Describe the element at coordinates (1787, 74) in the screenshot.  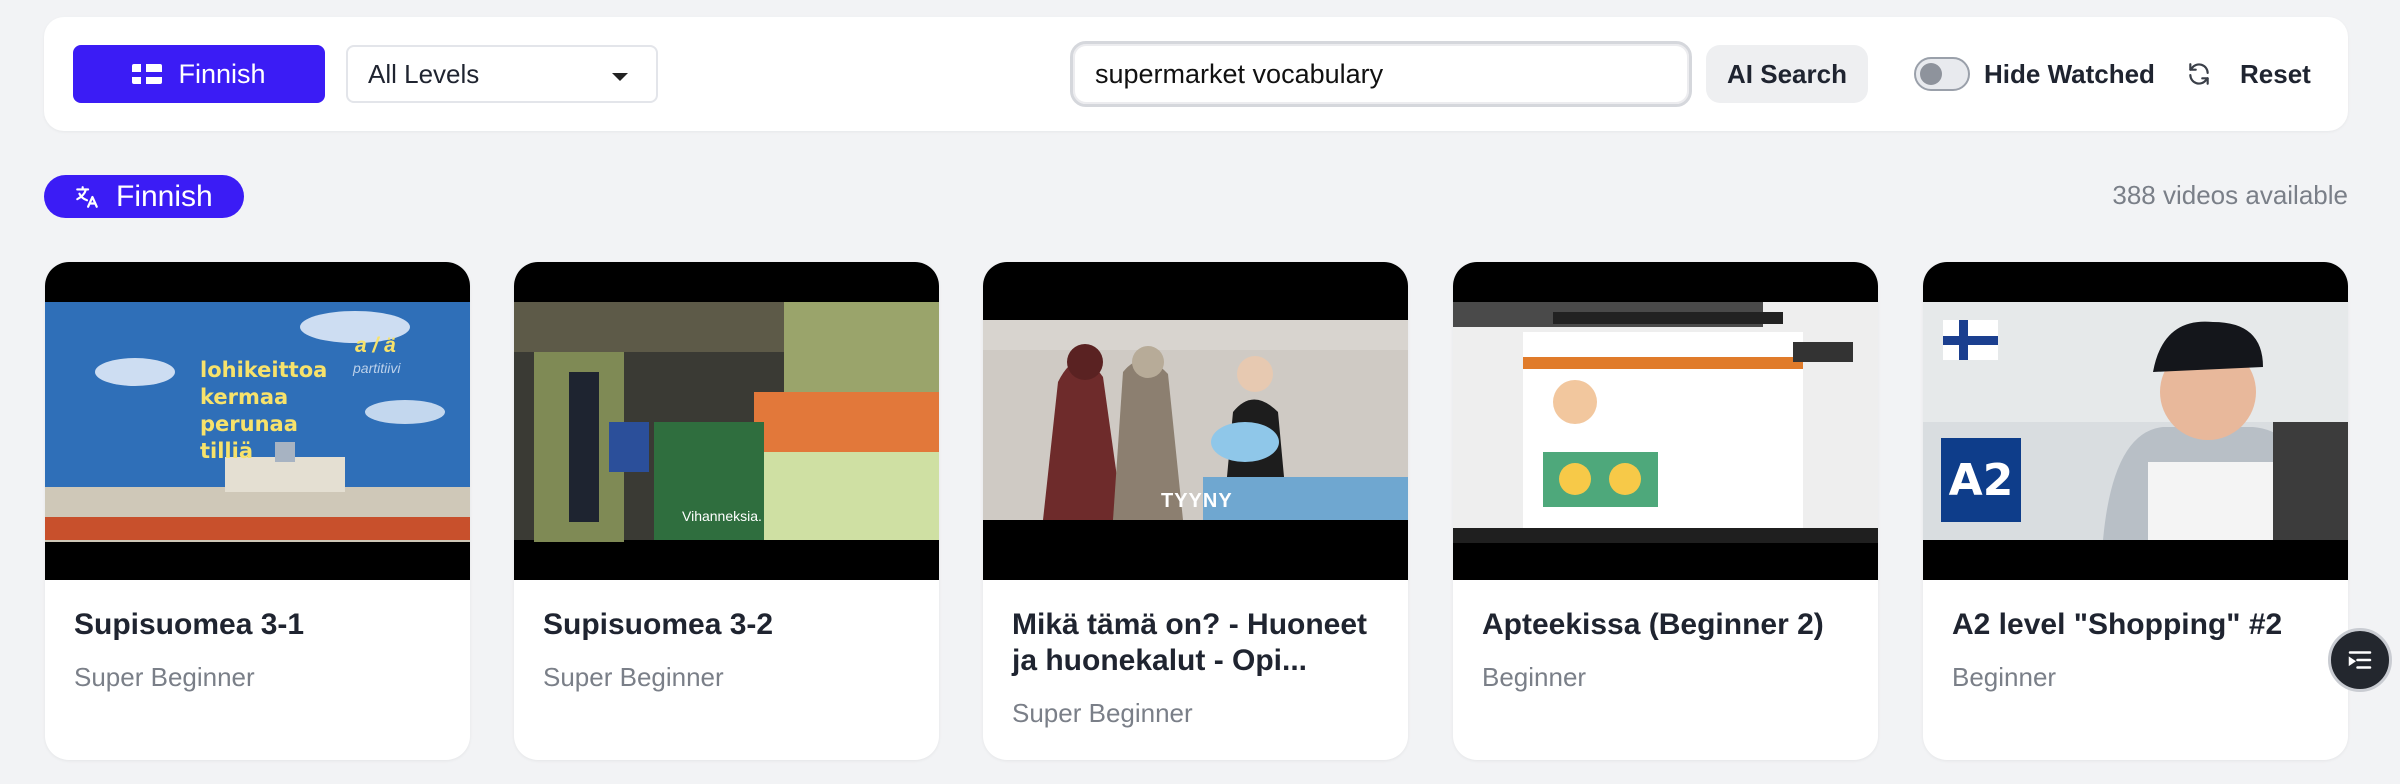
I see `ai-search-button: AI Search` at that location.